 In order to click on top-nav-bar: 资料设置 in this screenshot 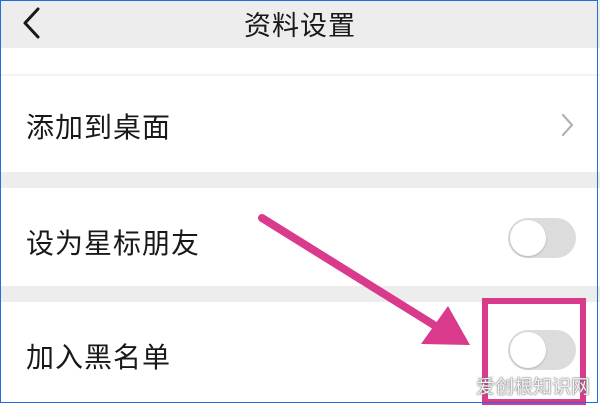, I will do `click(300, 24)`.